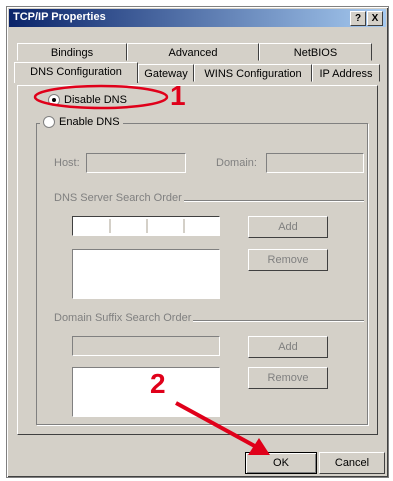  Describe the element at coordinates (59, 17) in the screenshot. I see `window-title: TCP/IP Properties` at that location.